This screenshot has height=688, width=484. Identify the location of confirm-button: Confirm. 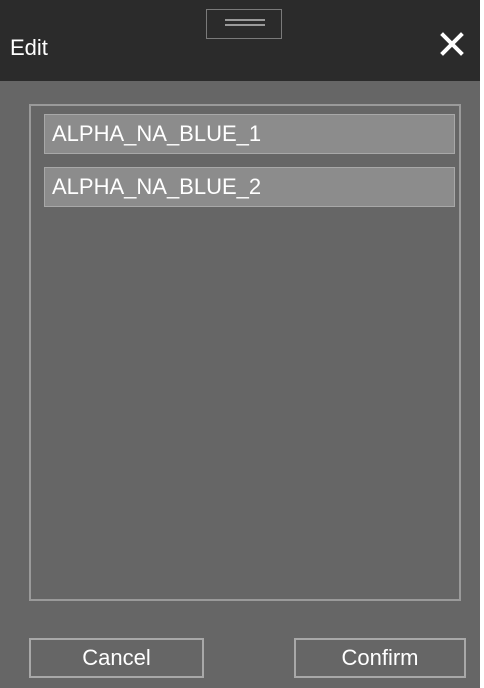
(380, 658).